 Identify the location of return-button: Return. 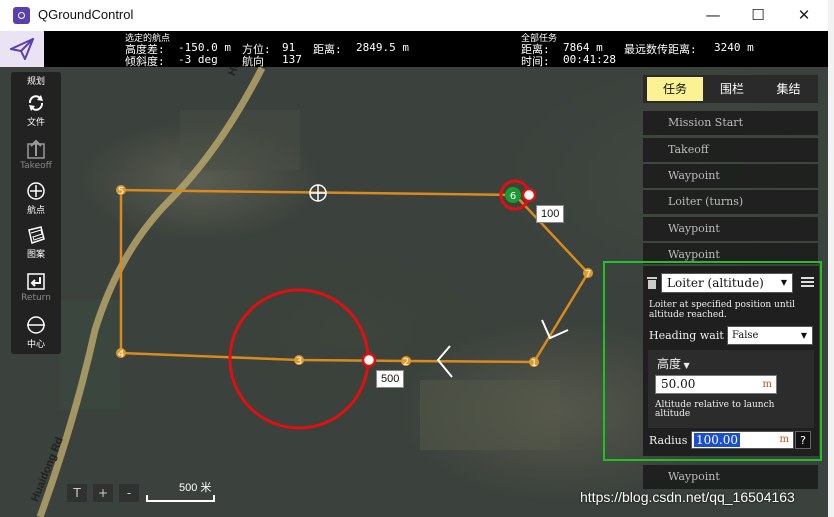
(36, 290).